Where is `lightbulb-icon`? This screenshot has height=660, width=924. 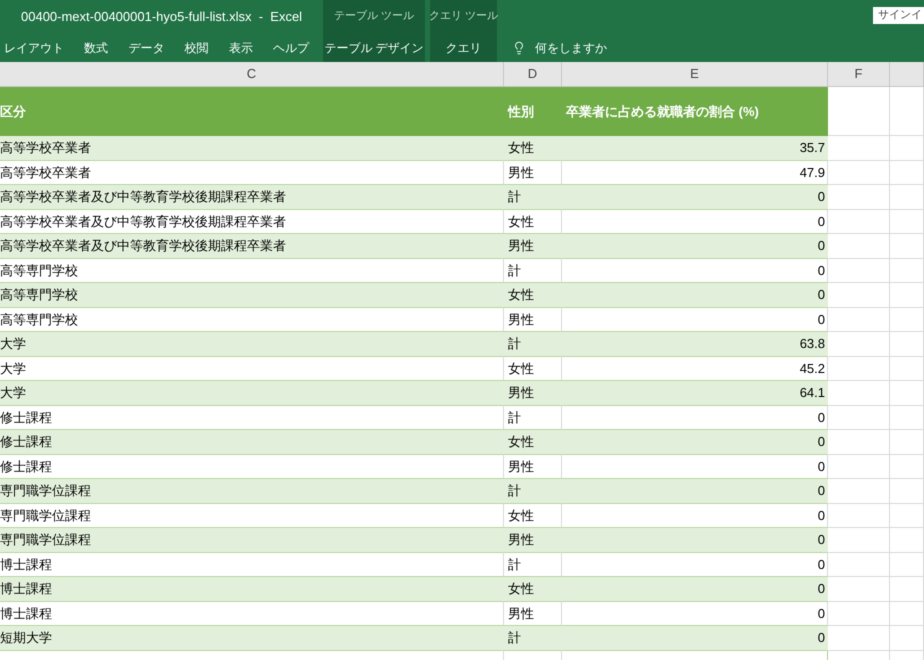 lightbulb-icon is located at coordinates (519, 48).